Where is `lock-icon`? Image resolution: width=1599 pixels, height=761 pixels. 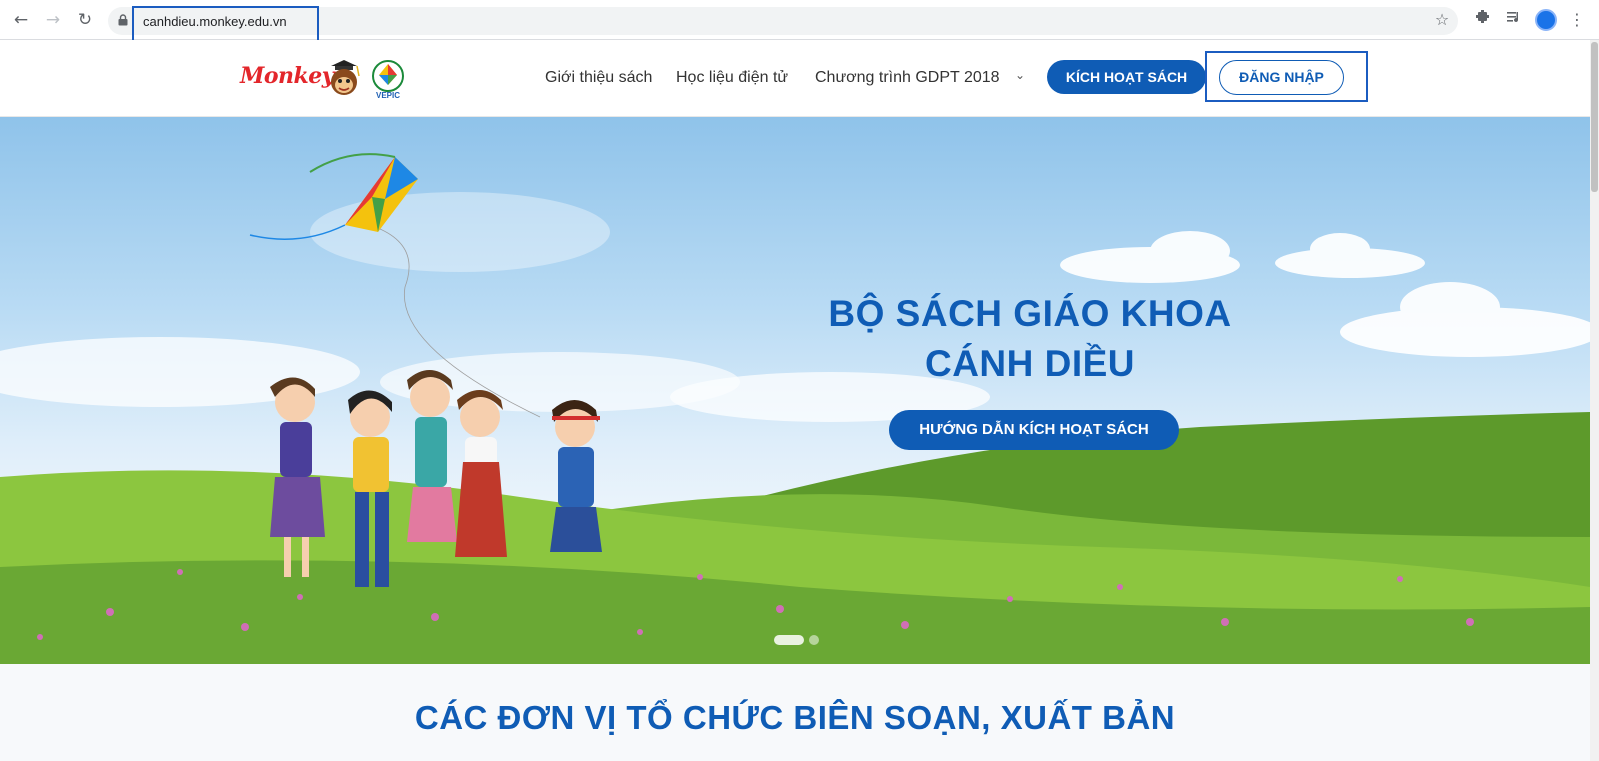 lock-icon is located at coordinates (123, 20).